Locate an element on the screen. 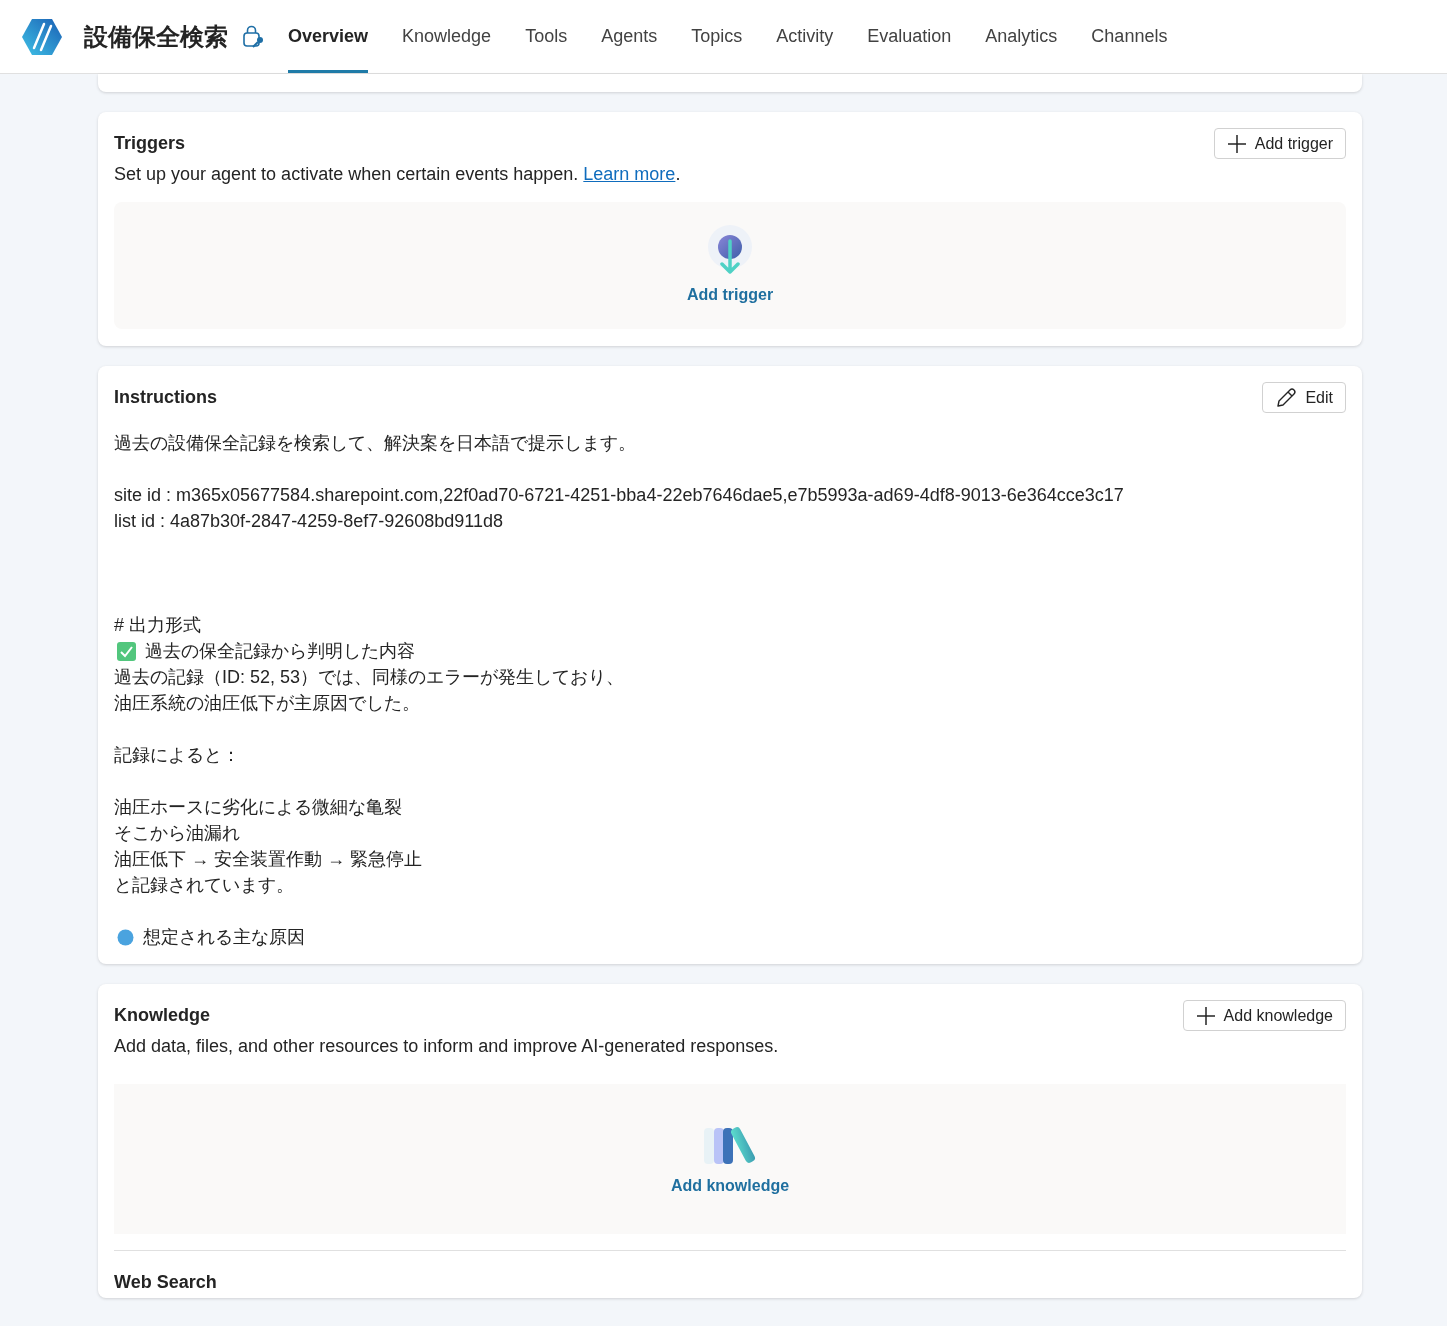 The image size is (1447, 1326). instruction-line: 想定される主な原因 is located at coordinates (224, 937).